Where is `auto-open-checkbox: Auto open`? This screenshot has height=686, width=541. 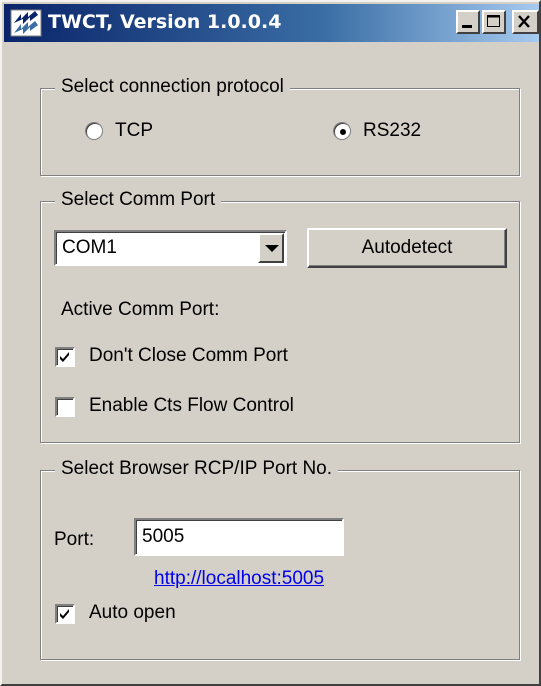 auto-open-checkbox: Auto open is located at coordinates (215, 614).